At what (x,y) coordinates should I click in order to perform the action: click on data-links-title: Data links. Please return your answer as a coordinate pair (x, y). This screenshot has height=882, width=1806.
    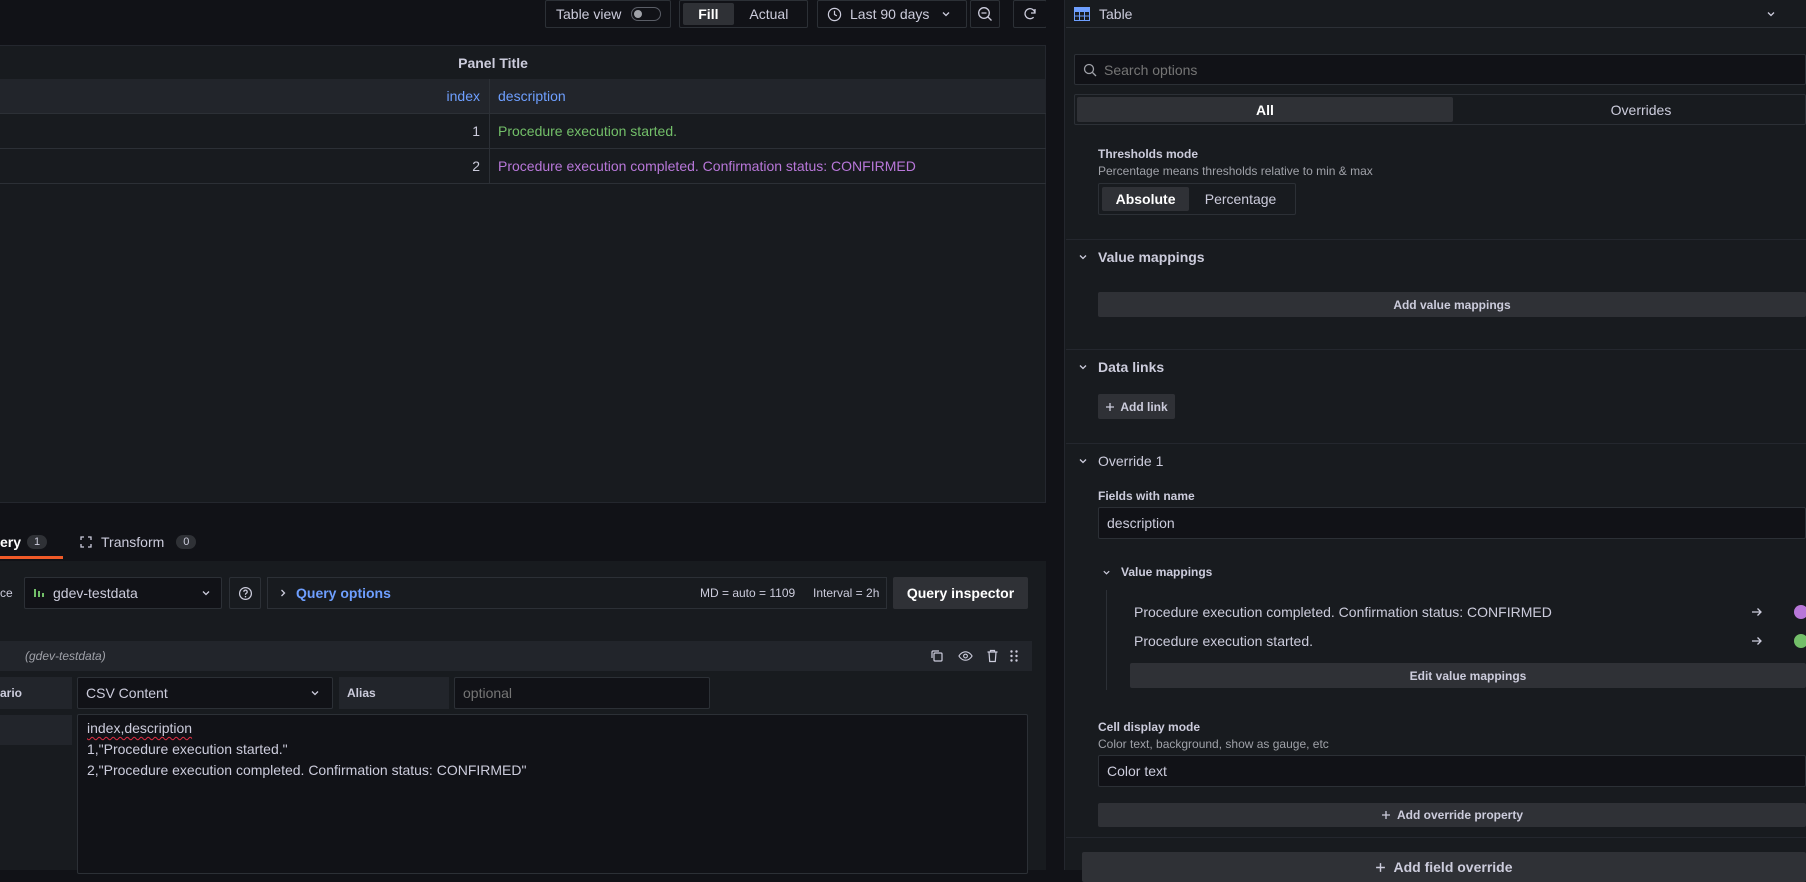
    Looking at the image, I should click on (1131, 367).